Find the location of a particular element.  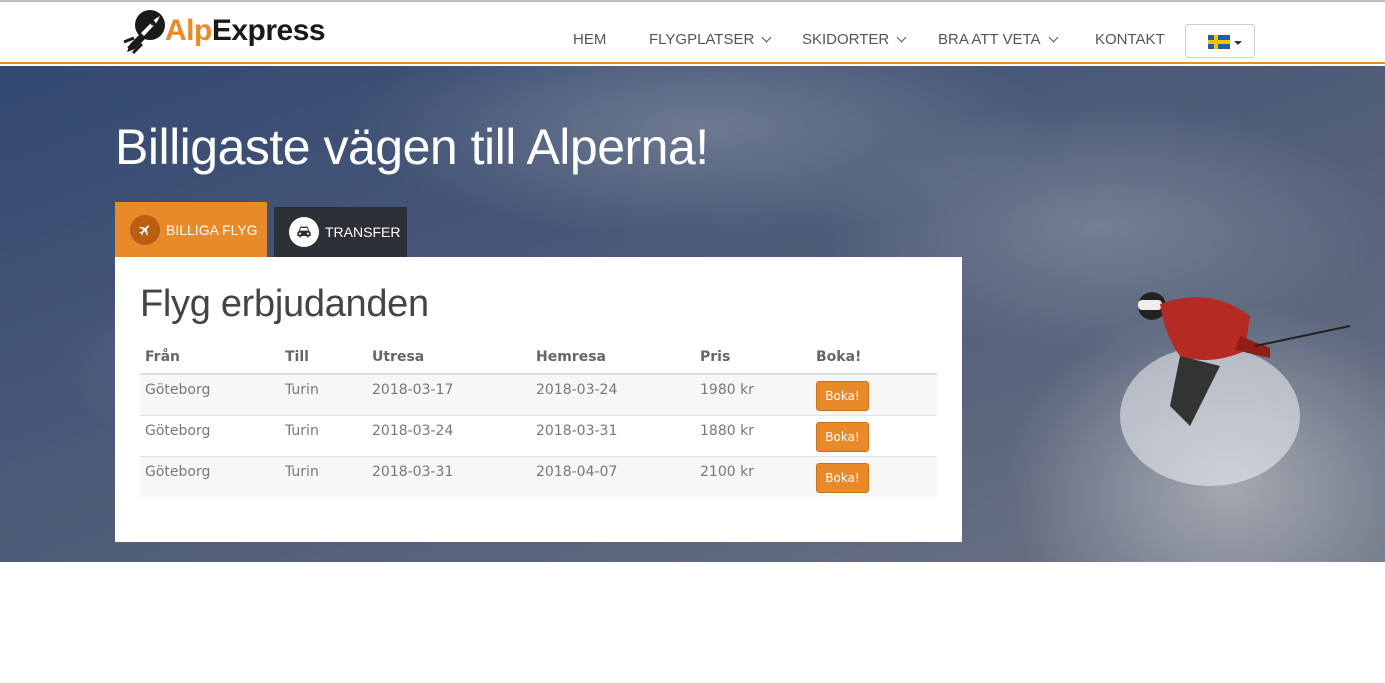

cell-return: 2018-03-31 is located at coordinates (613, 435).